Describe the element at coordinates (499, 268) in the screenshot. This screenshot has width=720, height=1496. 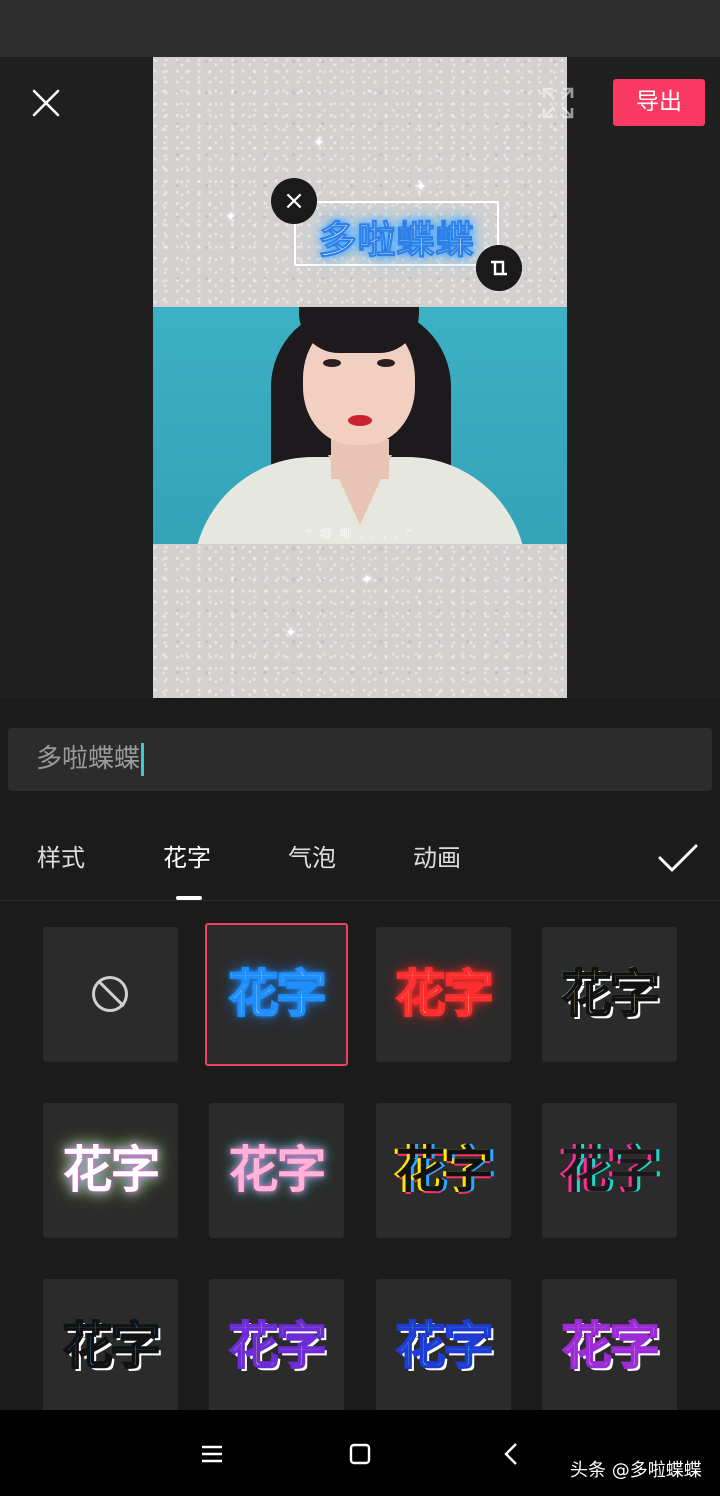
I see `rotate-scale-handle` at that location.